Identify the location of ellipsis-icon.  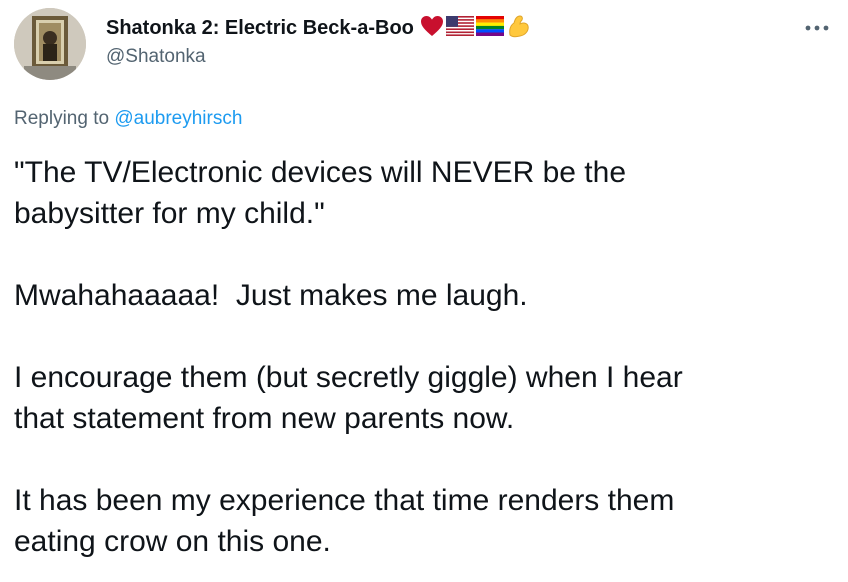
(817, 28).